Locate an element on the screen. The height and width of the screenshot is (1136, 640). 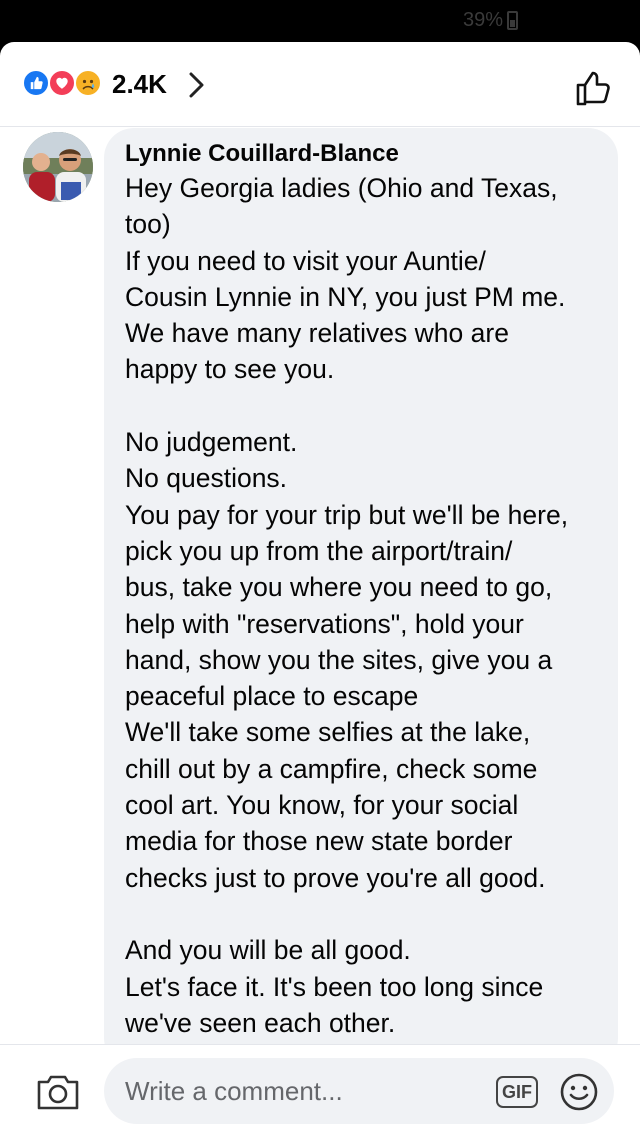
battery-indicator: 39% is located at coordinates (490, 20).